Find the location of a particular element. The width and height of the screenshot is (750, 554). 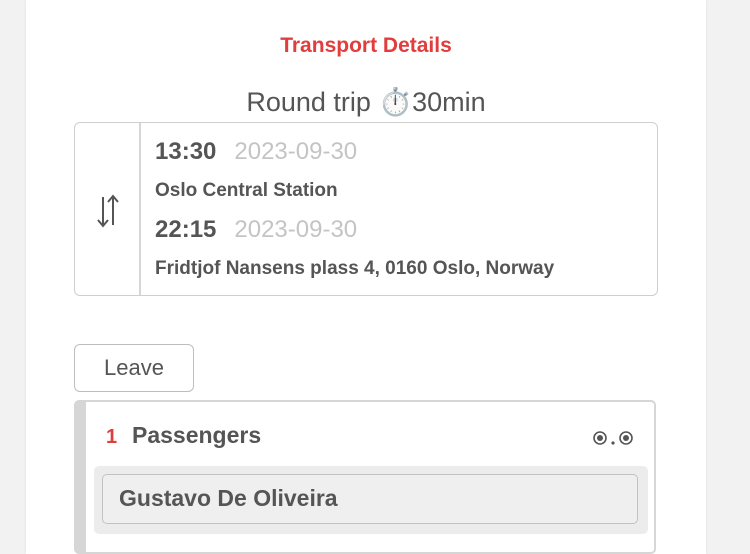

return-date: 2023-09-30 is located at coordinates (296, 229).